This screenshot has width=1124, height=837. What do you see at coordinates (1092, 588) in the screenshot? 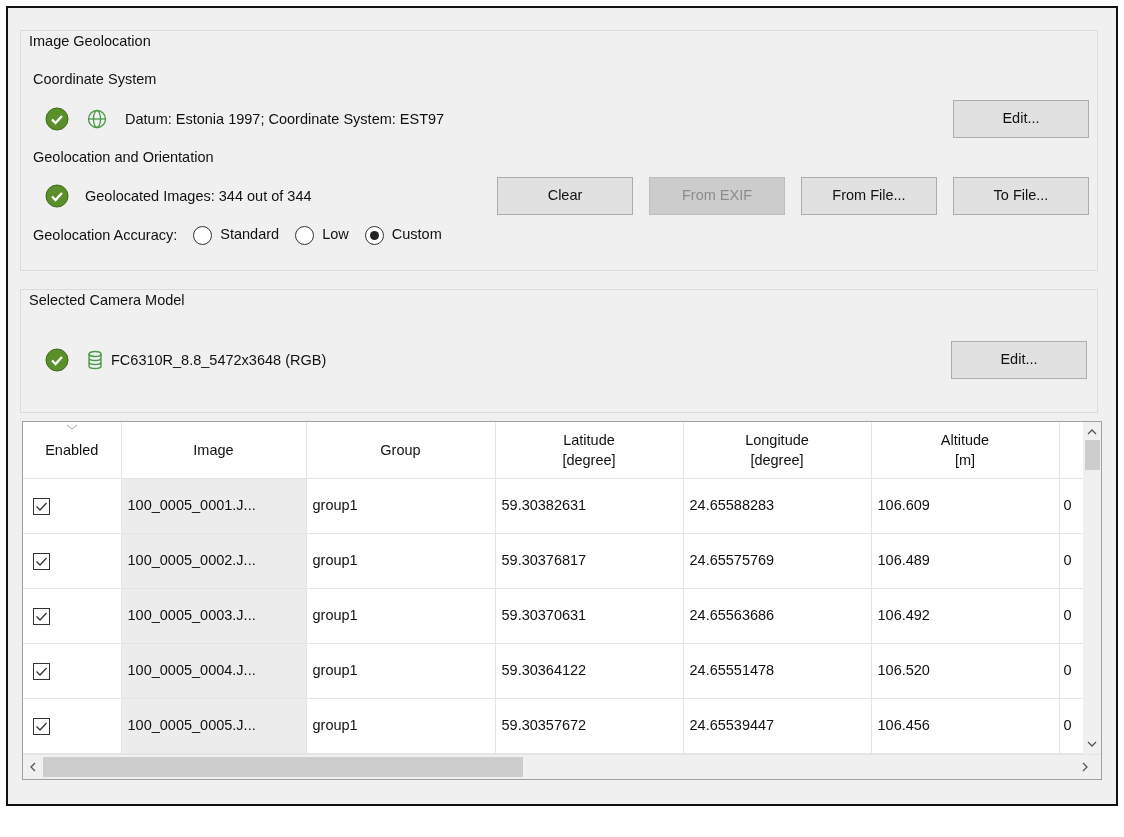
I see `vertical-scrollbar` at bounding box center [1092, 588].